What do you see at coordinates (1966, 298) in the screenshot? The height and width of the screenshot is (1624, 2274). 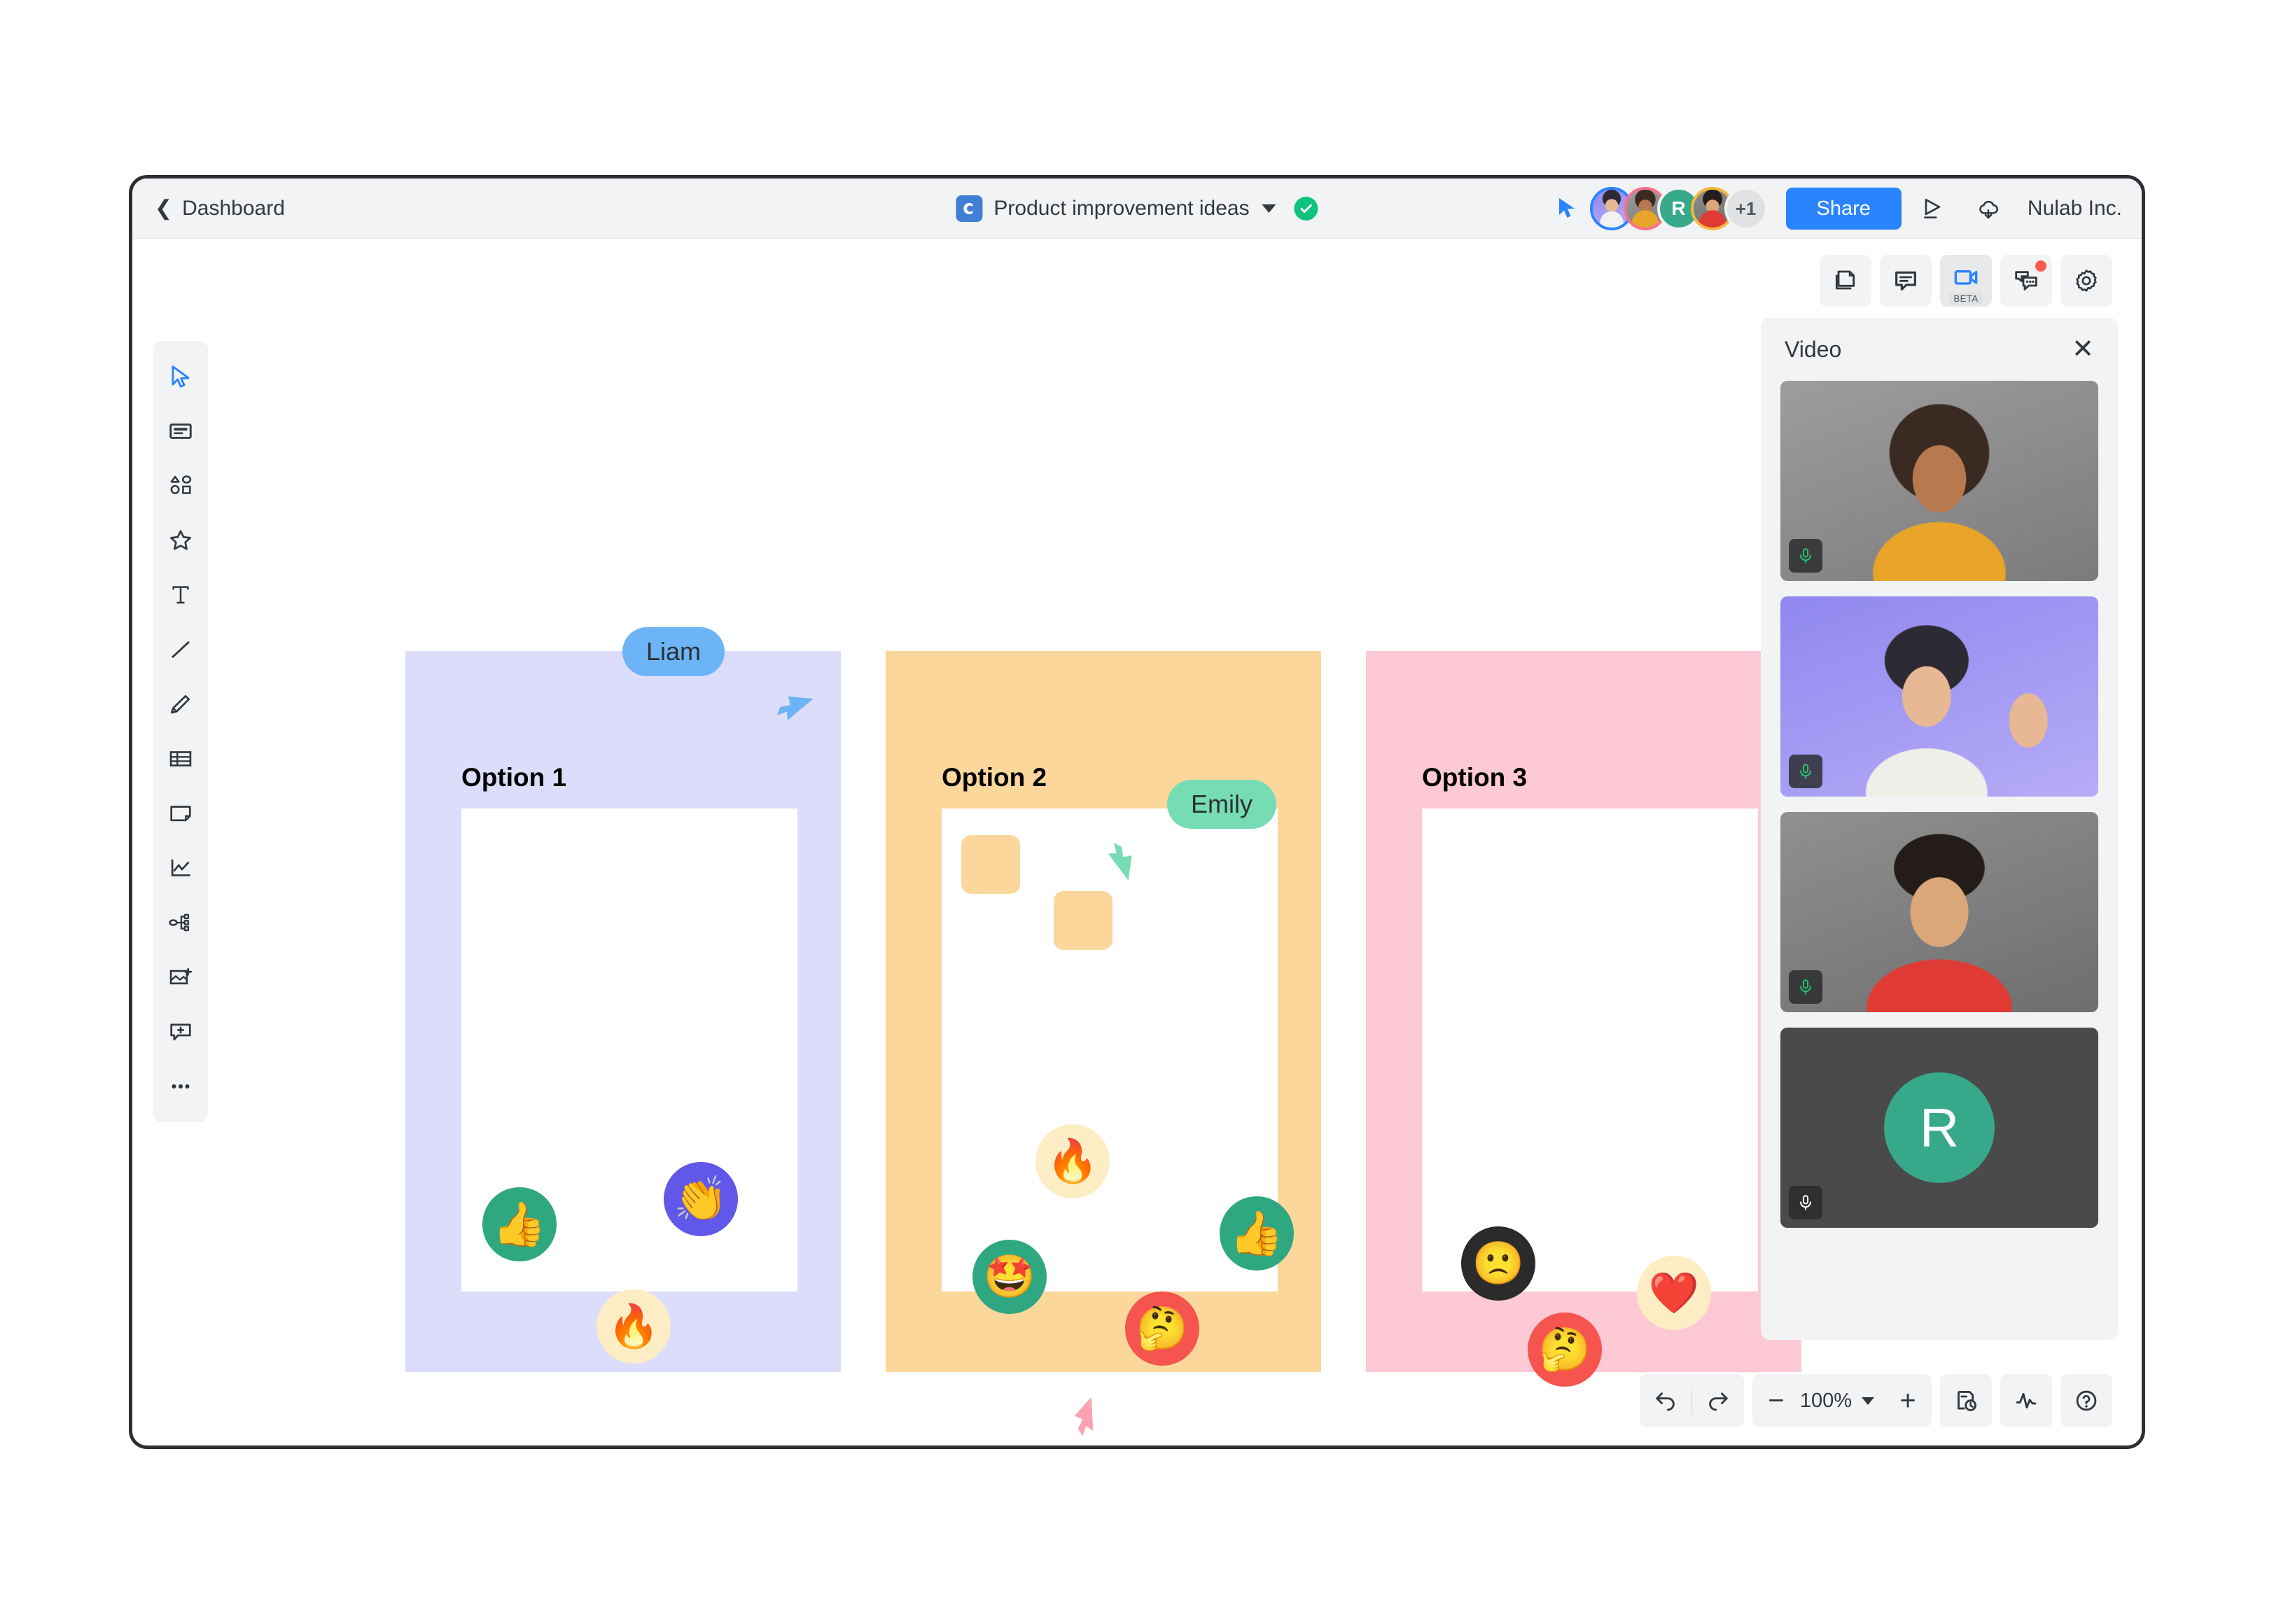 I see `beta-badge: BETA` at bounding box center [1966, 298].